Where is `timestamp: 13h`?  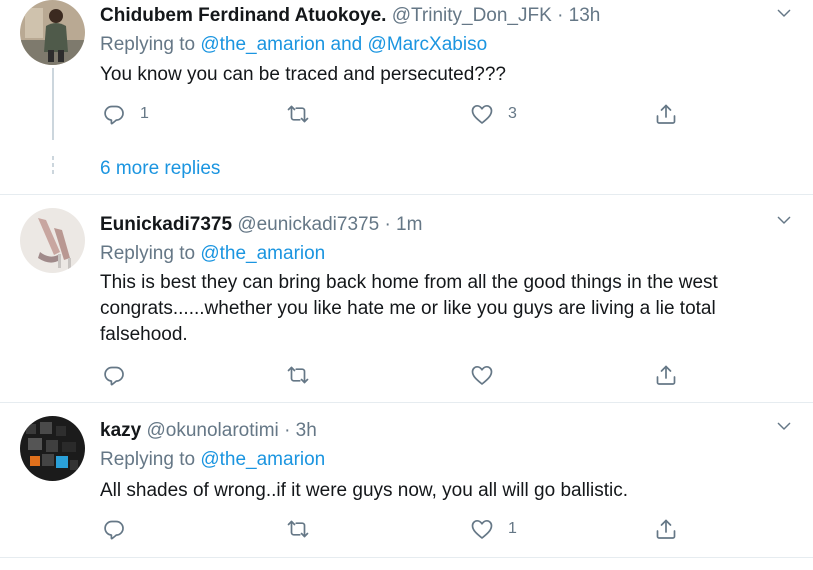 timestamp: 13h is located at coordinates (585, 15).